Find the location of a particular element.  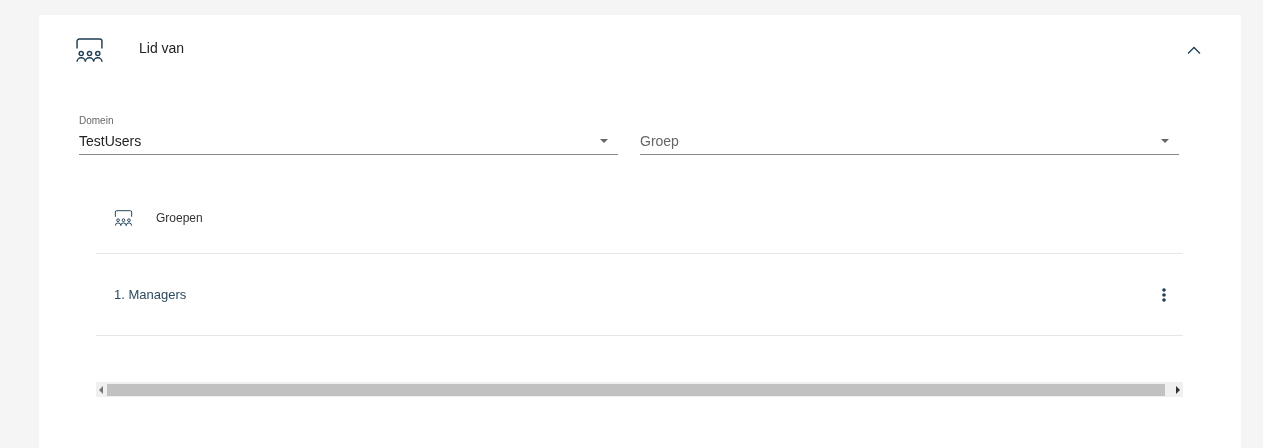

chevron-up-icon is located at coordinates (1194, 50).